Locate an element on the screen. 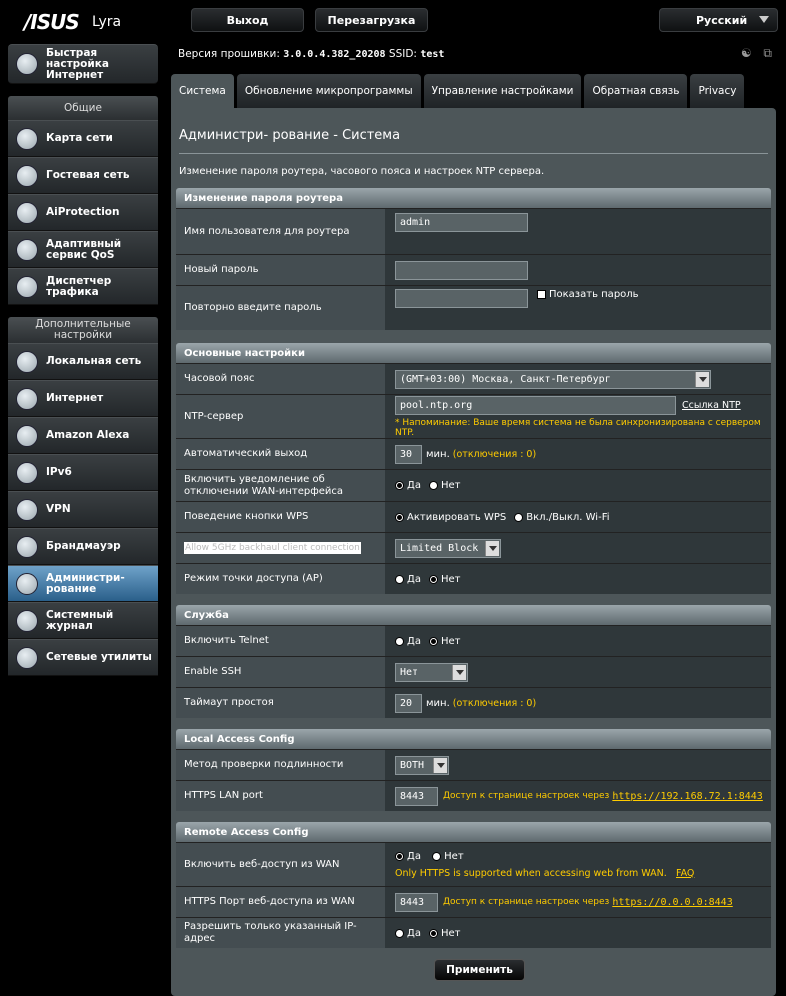 This screenshot has width=786, height=996. logout-button: Выход is located at coordinates (247, 20).